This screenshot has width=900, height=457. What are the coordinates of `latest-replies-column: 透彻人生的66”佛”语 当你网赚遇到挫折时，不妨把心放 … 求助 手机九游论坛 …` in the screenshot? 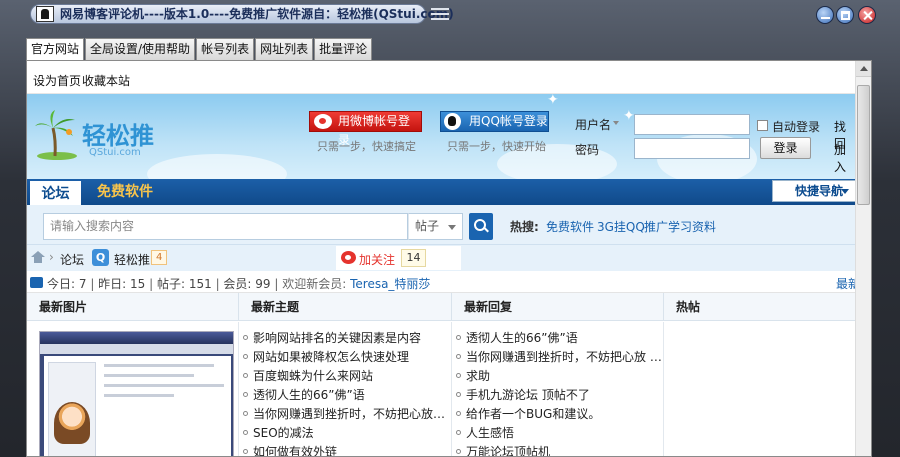 It's located at (558, 389).